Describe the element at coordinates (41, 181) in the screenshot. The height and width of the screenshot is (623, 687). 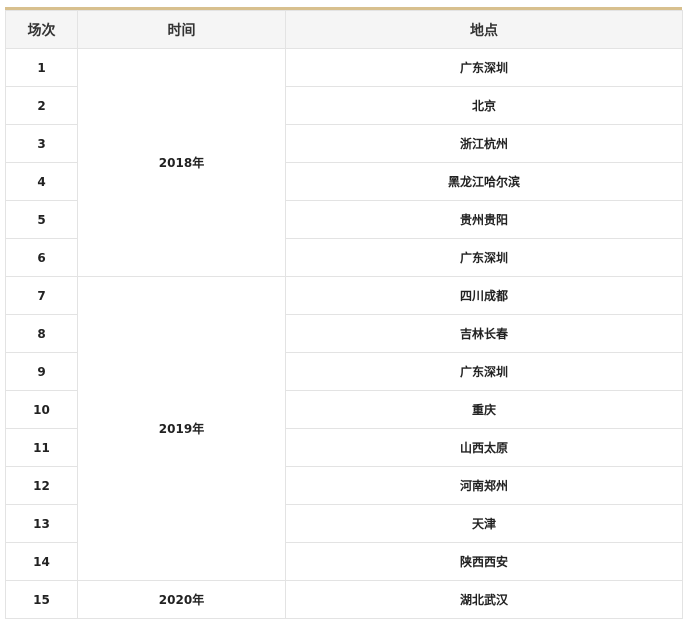
I see `session-number: 4` at that location.